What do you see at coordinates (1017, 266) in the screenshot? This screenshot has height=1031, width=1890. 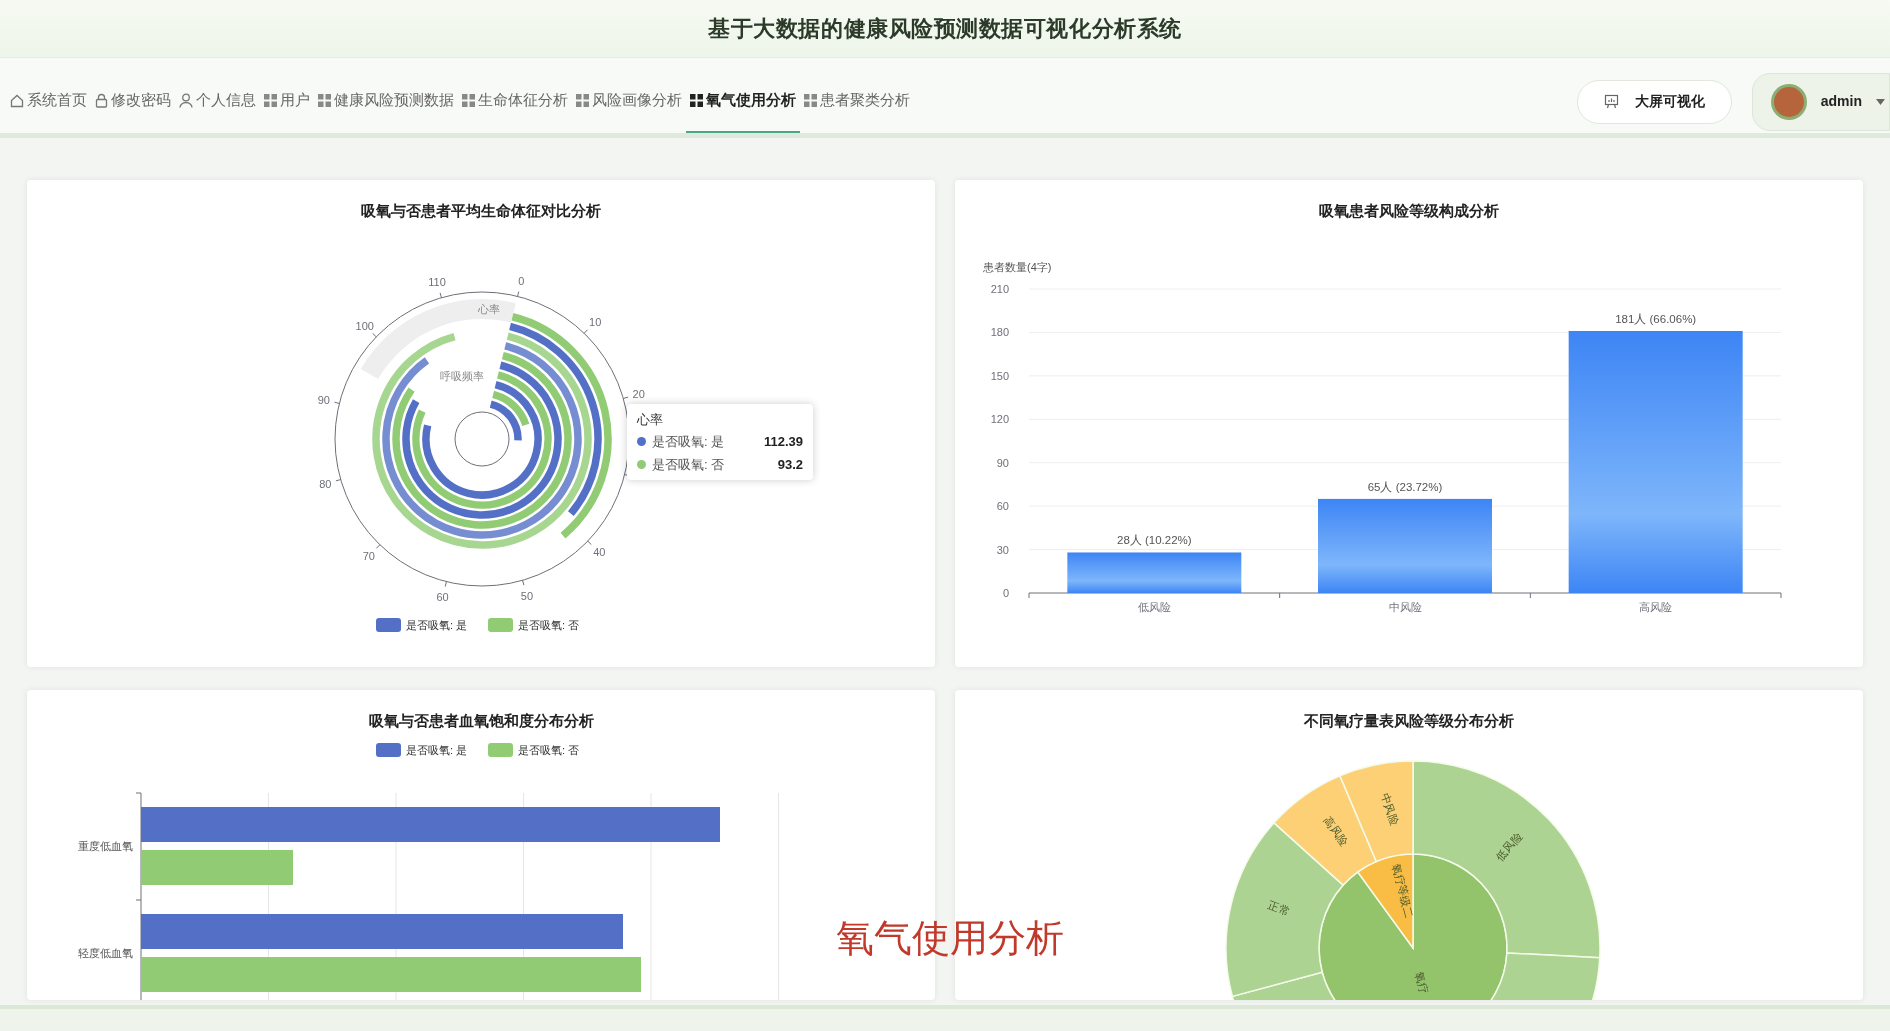 I see `axis-title: 患者数量(4字)` at bounding box center [1017, 266].